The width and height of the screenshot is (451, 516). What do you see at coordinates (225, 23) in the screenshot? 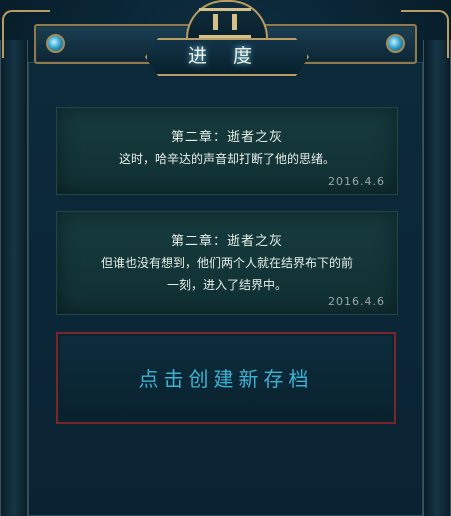
I see `crest-glyph-icon` at bounding box center [225, 23].